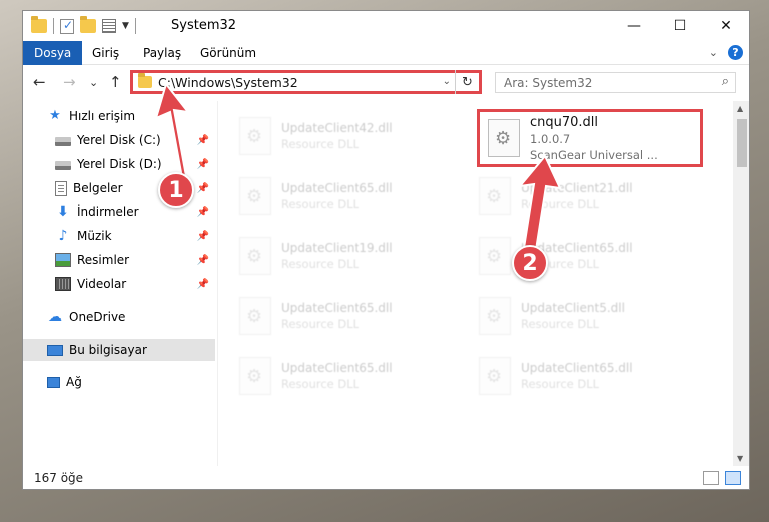 This screenshot has height=522, width=769. What do you see at coordinates (228, 53) in the screenshot?
I see `tab-gorunum: Görünüm` at bounding box center [228, 53].